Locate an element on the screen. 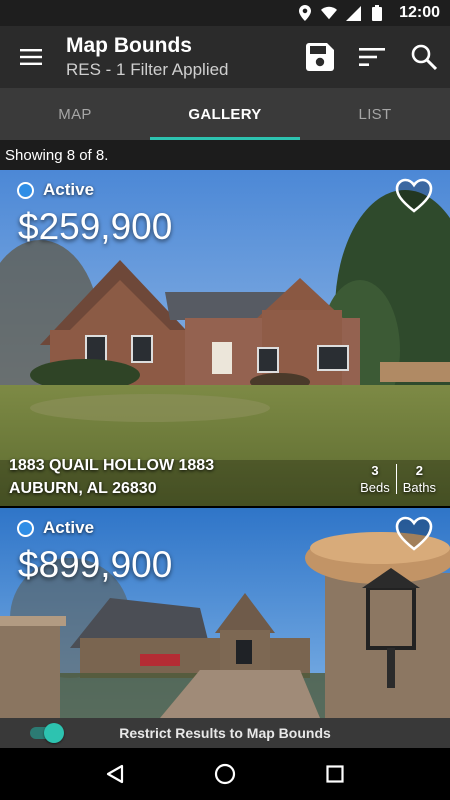  search-button is located at coordinates (424, 57).